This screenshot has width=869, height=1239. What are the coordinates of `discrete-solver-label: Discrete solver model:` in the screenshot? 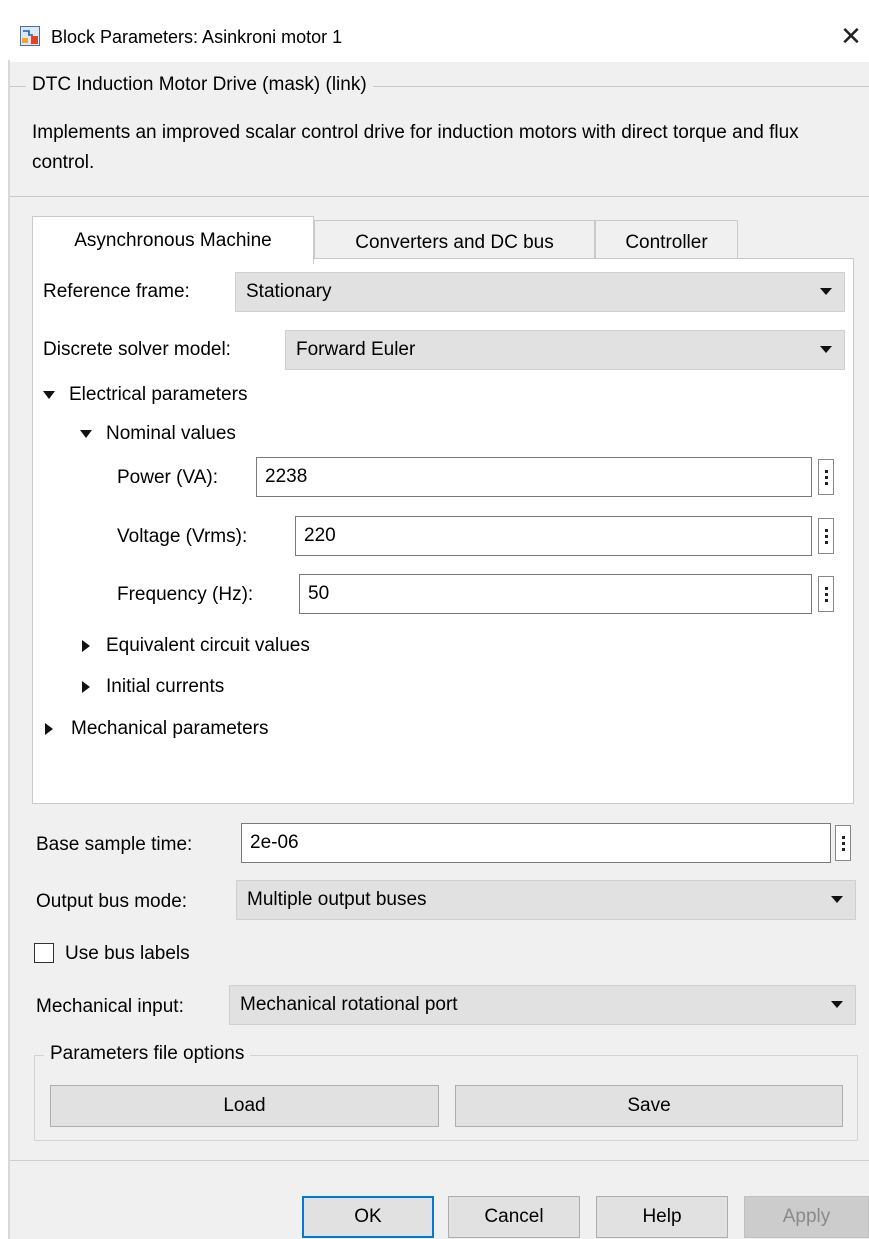 It's located at (137, 349).